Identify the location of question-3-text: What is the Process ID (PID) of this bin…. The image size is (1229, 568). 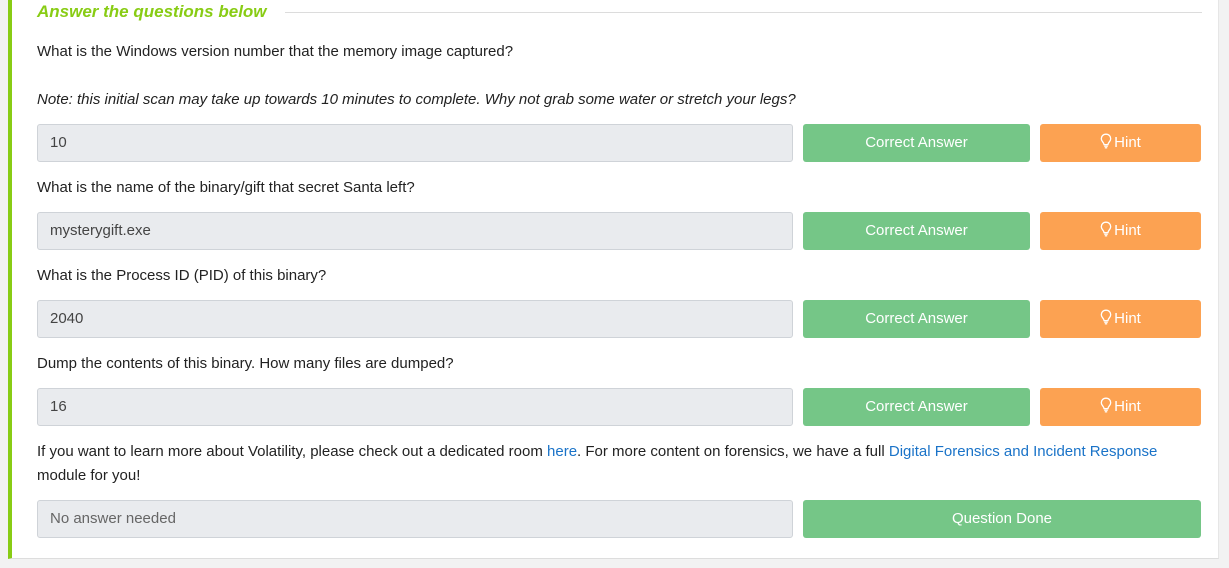
(182, 275).